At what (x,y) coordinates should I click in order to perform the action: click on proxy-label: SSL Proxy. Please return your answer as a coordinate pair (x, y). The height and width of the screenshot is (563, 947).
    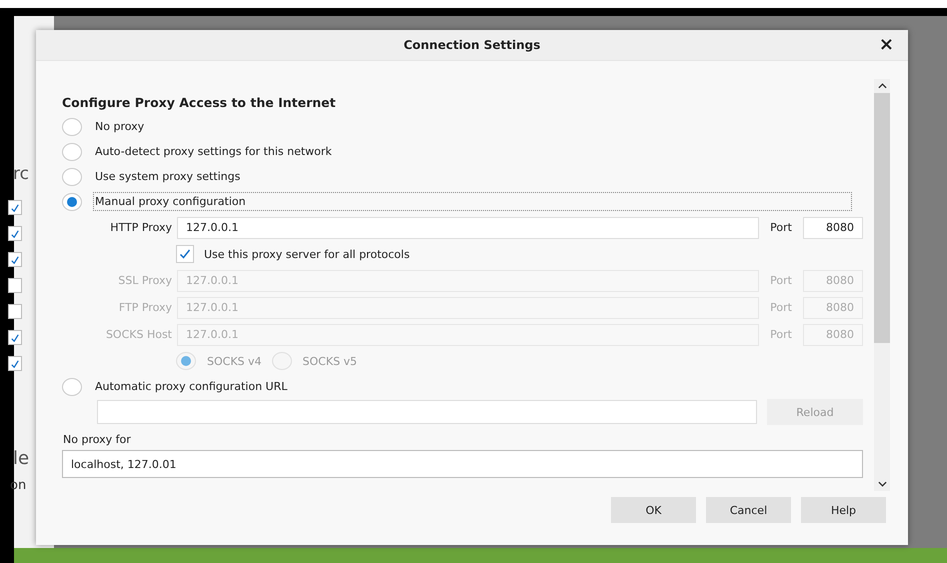
    Looking at the image, I should click on (145, 280).